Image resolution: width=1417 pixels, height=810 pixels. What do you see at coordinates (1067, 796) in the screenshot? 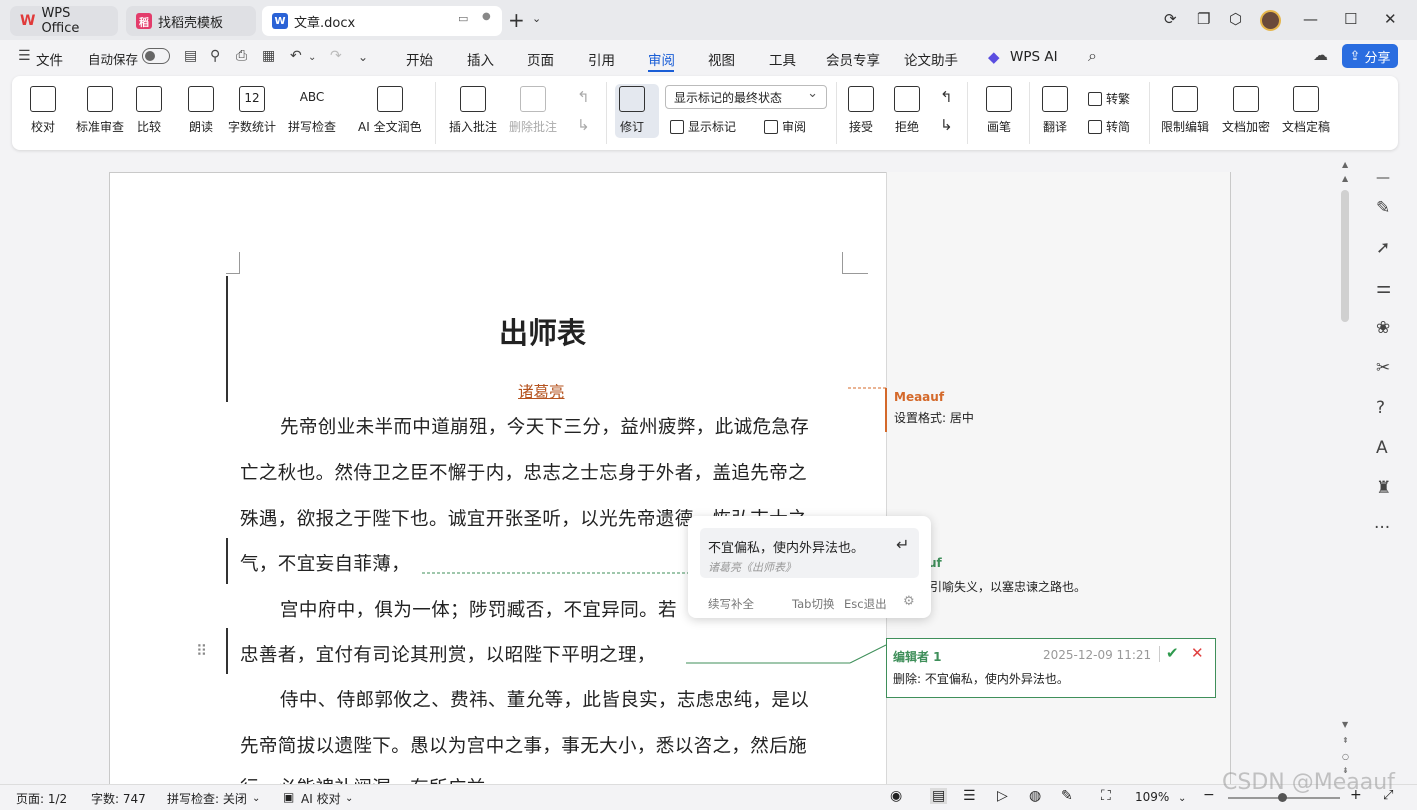
I see `pen-mode-icon: ✎` at bounding box center [1067, 796].